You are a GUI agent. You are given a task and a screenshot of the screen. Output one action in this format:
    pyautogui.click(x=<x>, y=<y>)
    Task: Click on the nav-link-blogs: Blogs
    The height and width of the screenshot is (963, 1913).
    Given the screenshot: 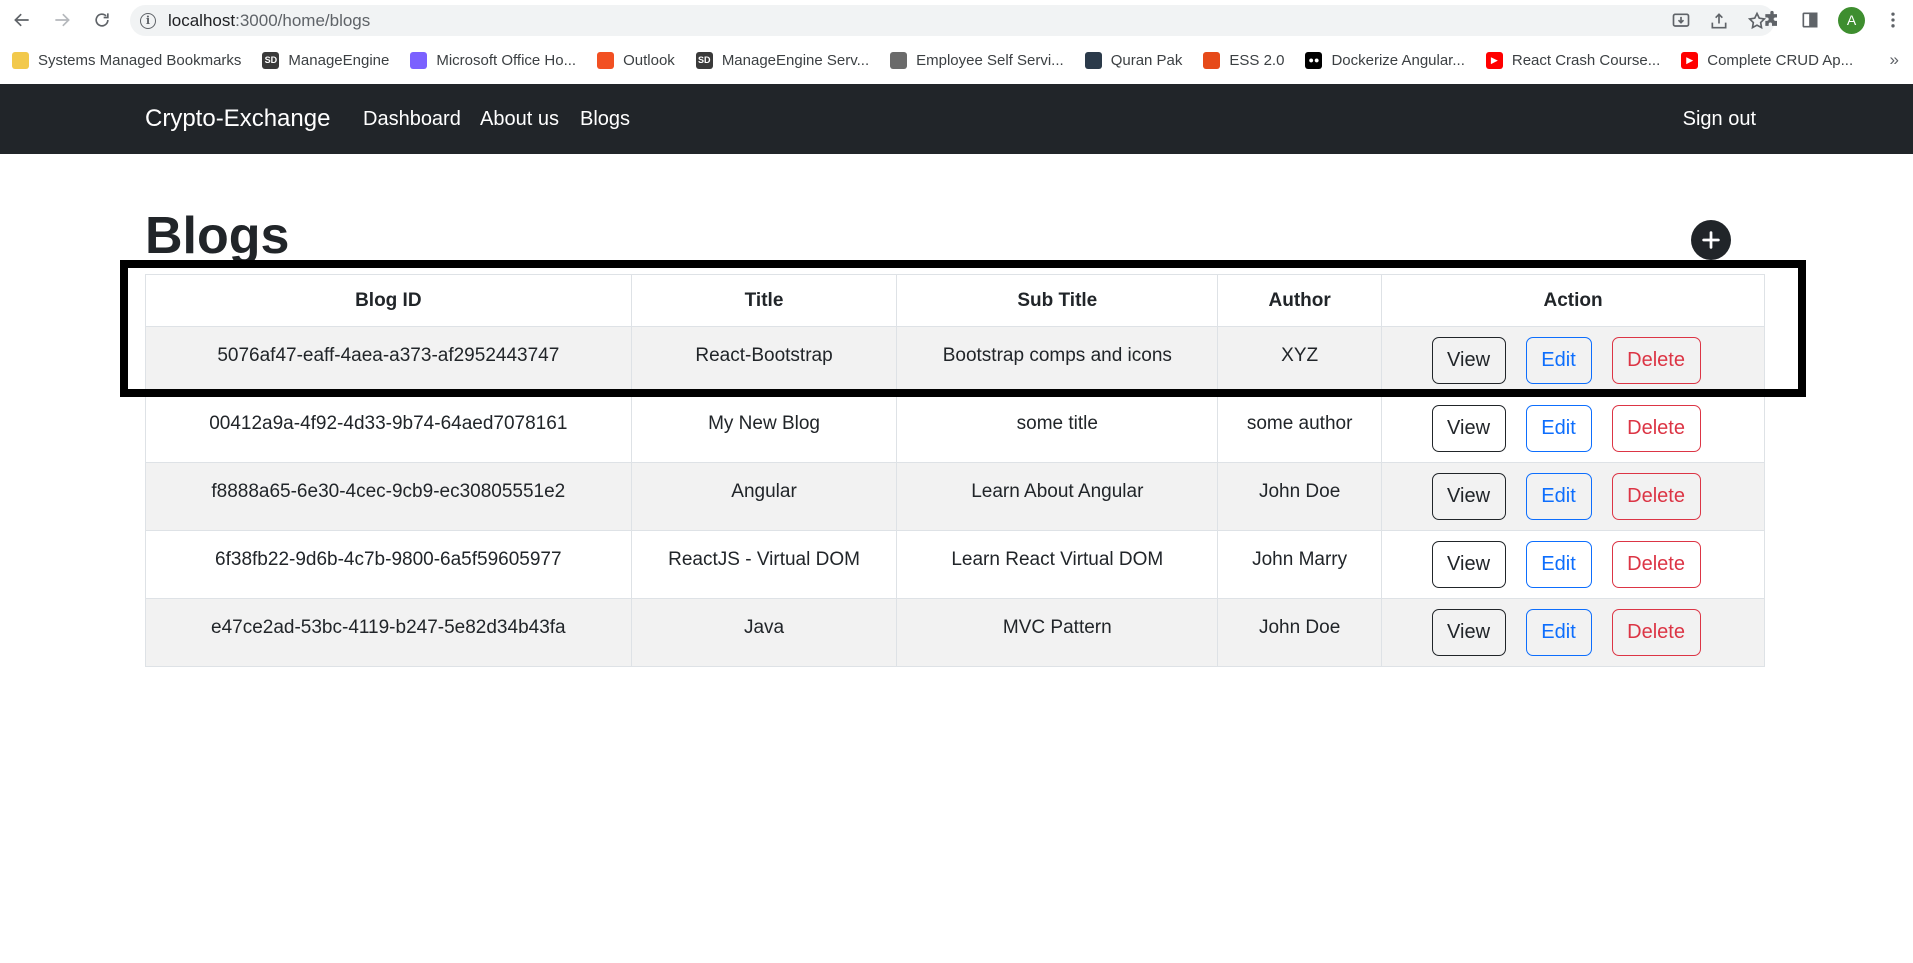 What is the action you would take?
    pyautogui.click(x=605, y=119)
    